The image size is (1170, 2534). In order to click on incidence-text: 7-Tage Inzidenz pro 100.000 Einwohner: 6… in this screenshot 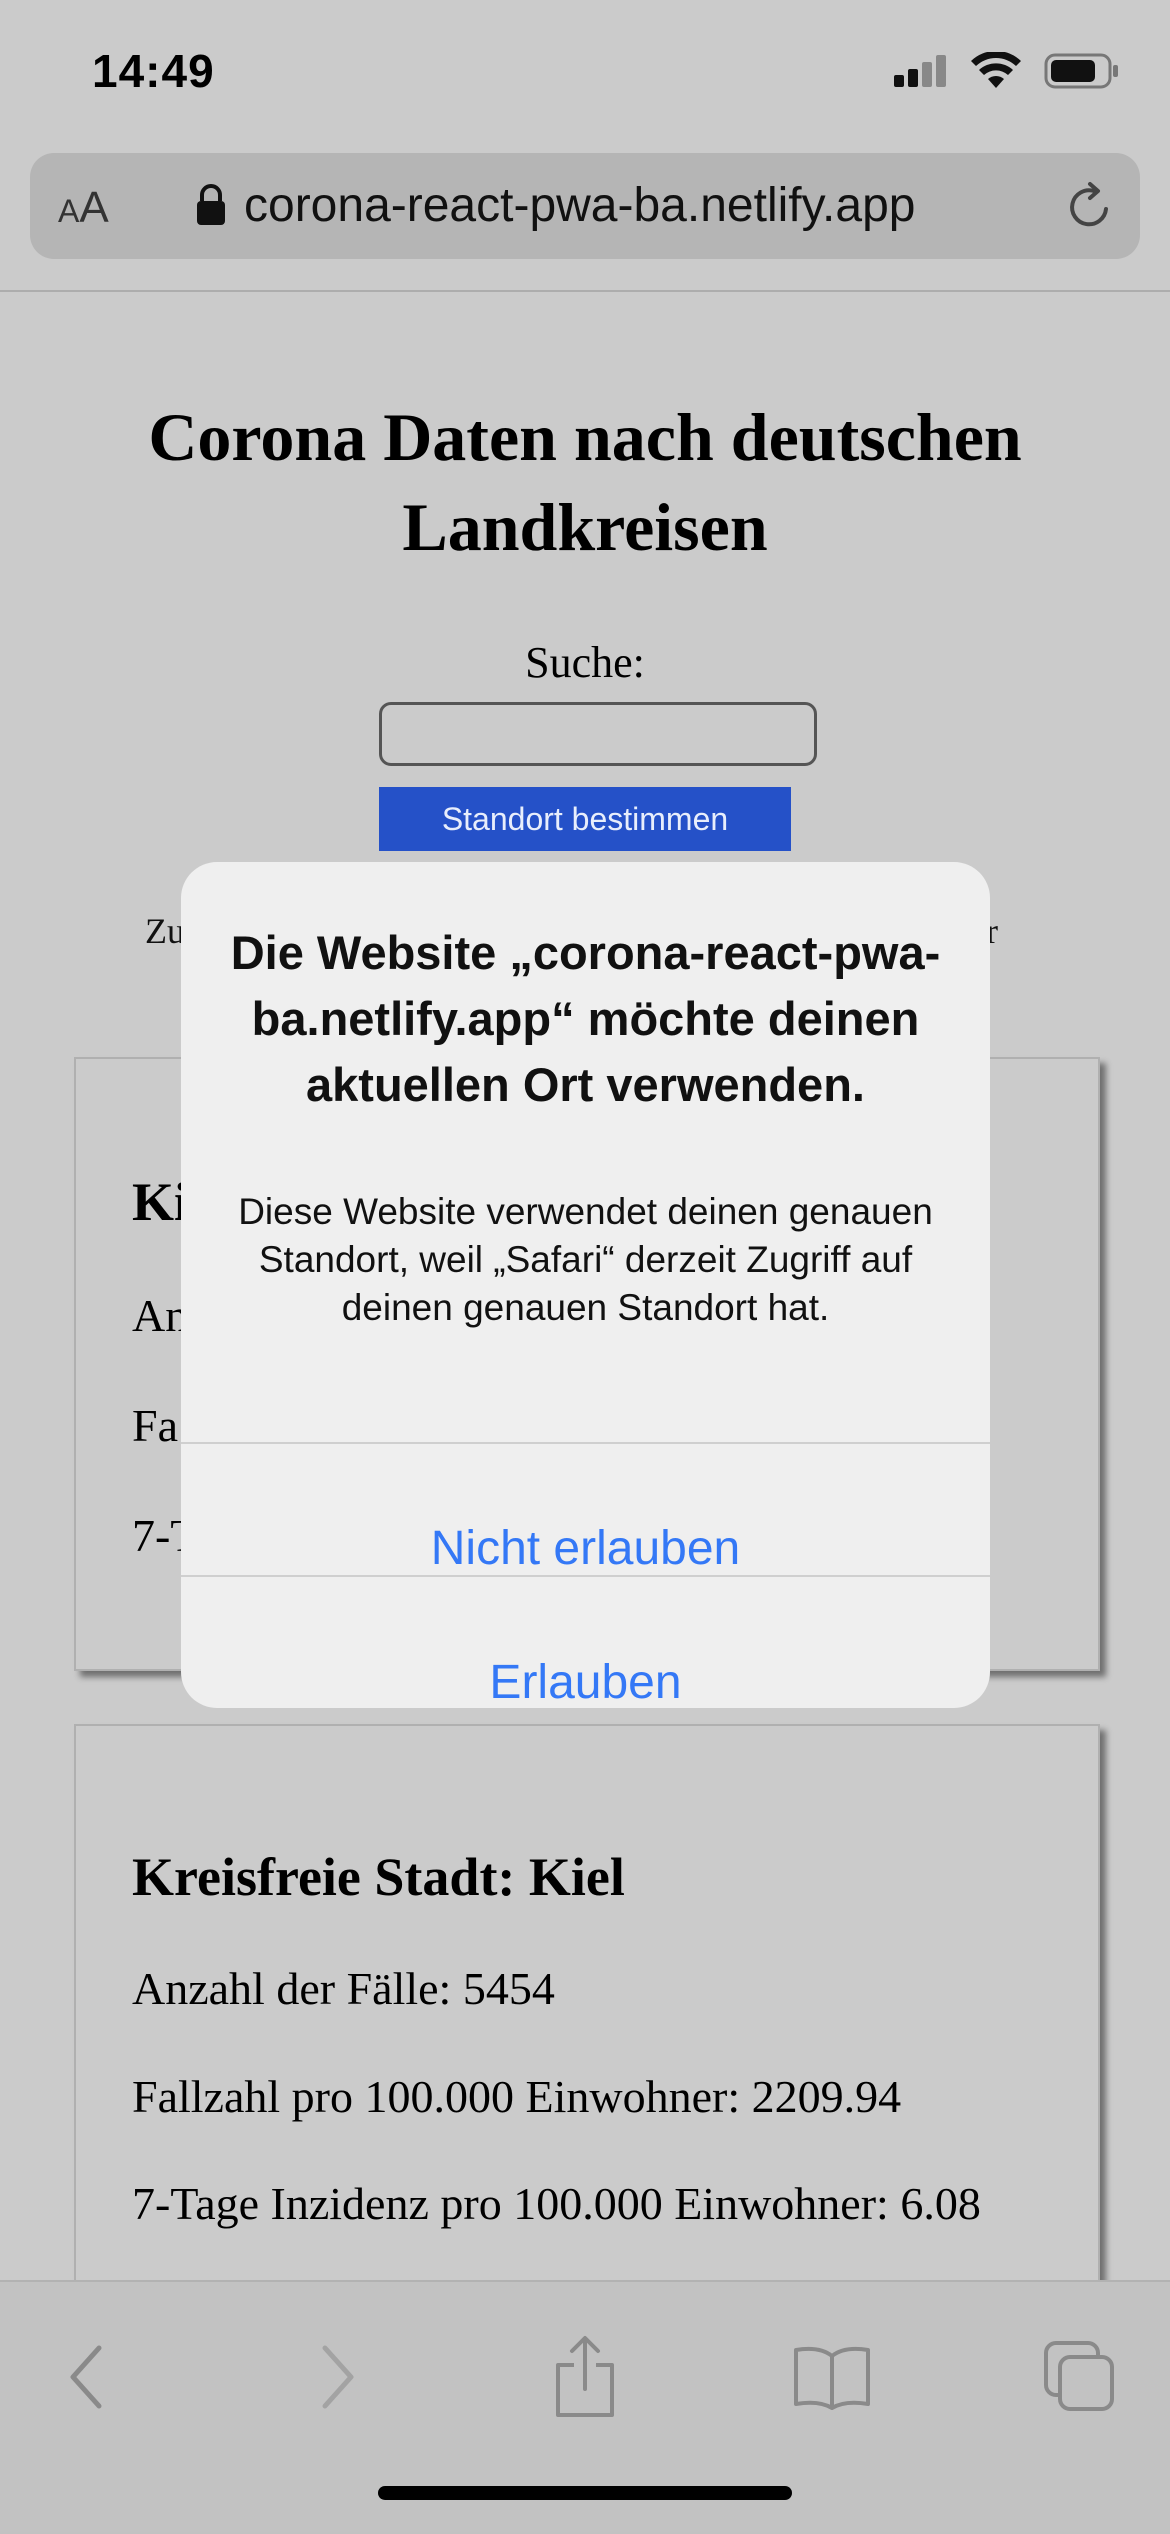, I will do `click(556, 2203)`.